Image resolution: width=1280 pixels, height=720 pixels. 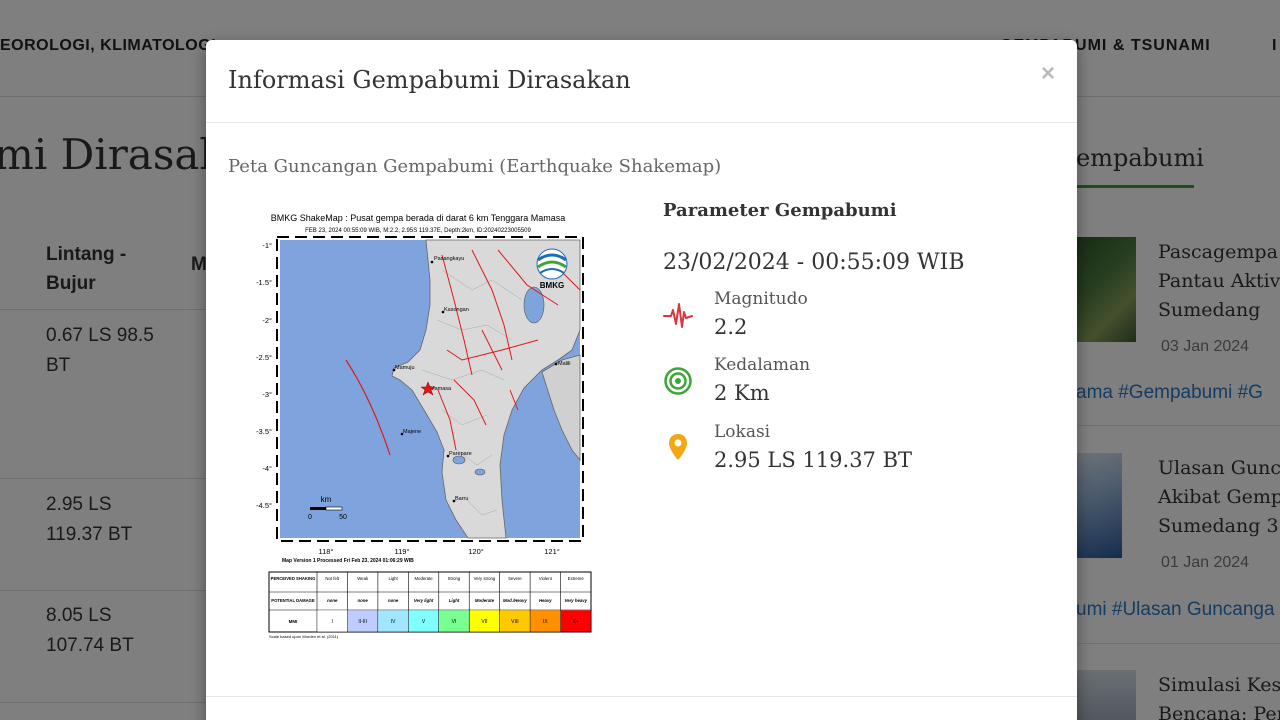 What do you see at coordinates (326, 551) in the screenshot?
I see `lon-tick-label: 118°` at bounding box center [326, 551].